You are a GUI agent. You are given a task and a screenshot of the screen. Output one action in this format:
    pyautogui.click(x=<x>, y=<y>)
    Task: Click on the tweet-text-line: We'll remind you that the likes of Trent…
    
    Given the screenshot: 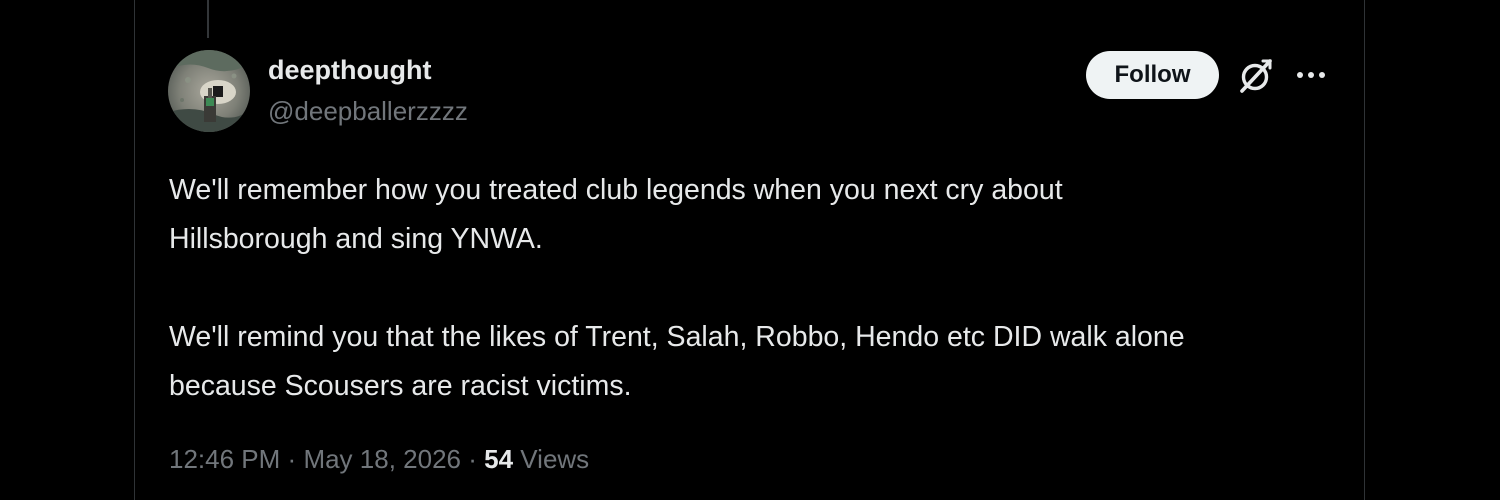 What is the action you would take?
    pyautogui.click(x=677, y=337)
    